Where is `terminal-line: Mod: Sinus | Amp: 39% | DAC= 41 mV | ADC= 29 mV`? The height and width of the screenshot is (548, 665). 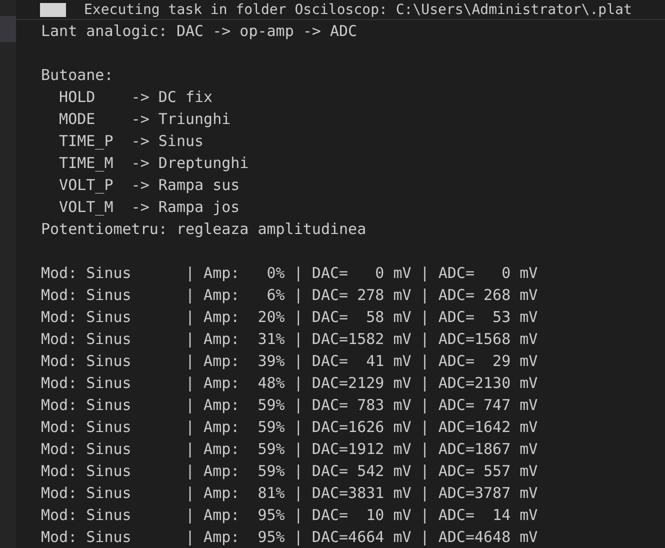 terminal-line: Mod: Sinus | Amp: 39% | DAC= 41 mV | ADC= 29 mV is located at coordinates (290, 361).